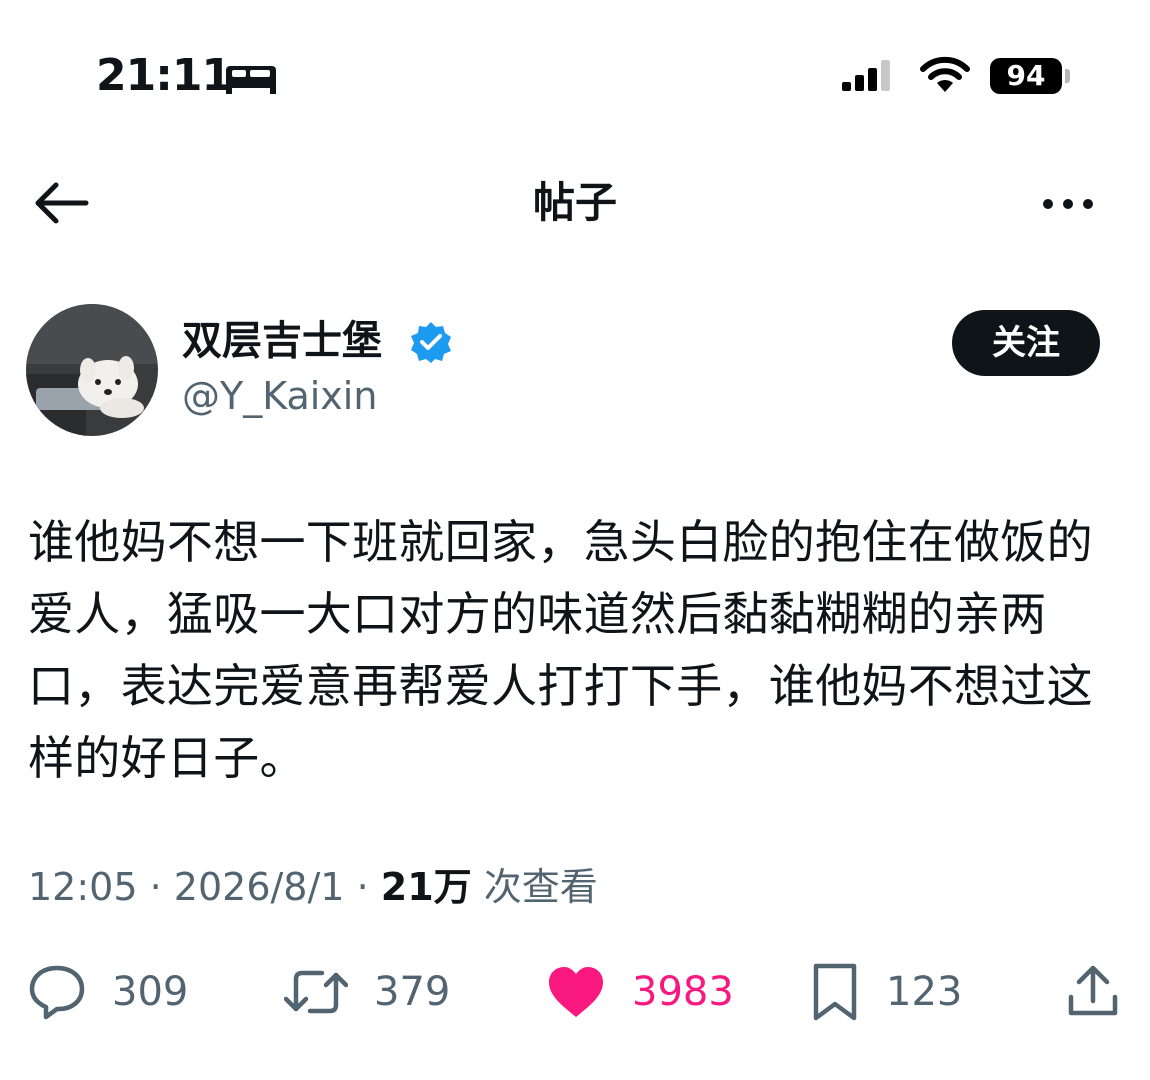  Describe the element at coordinates (282, 341) in the screenshot. I see `author-display-name: 双层吉士堡` at that location.